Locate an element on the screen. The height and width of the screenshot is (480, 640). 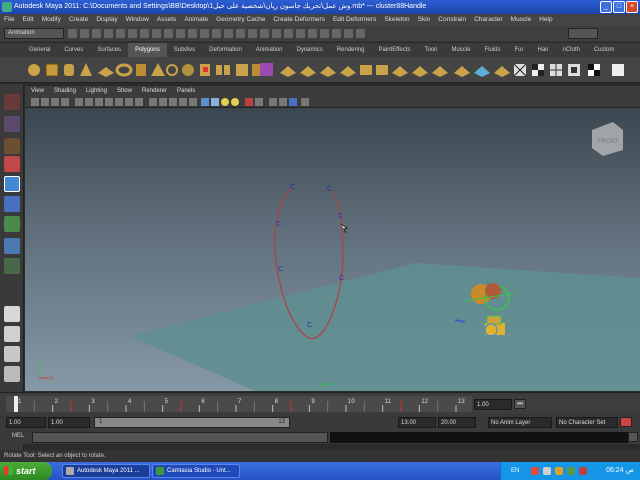
menu-item: Character is located at coordinates (488, 20).